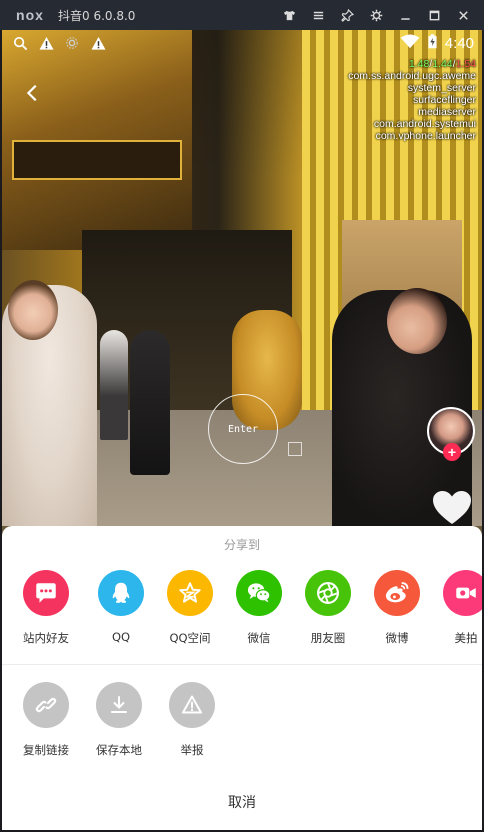 This screenshot has width=484, height=832. Describe the element at coordinates (410, 43) in the screenshot. I see `wifi-icon` at that location.